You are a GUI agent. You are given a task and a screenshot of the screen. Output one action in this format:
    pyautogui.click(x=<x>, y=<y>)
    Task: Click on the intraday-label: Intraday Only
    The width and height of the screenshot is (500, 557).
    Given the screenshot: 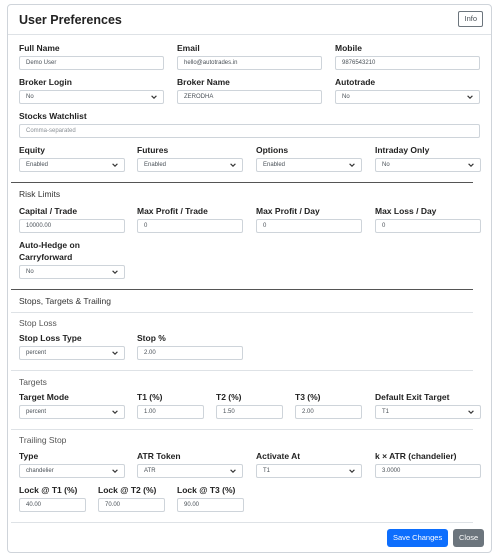 What is the action you would take?
    pyautogui.click(x=402, y=150)
    